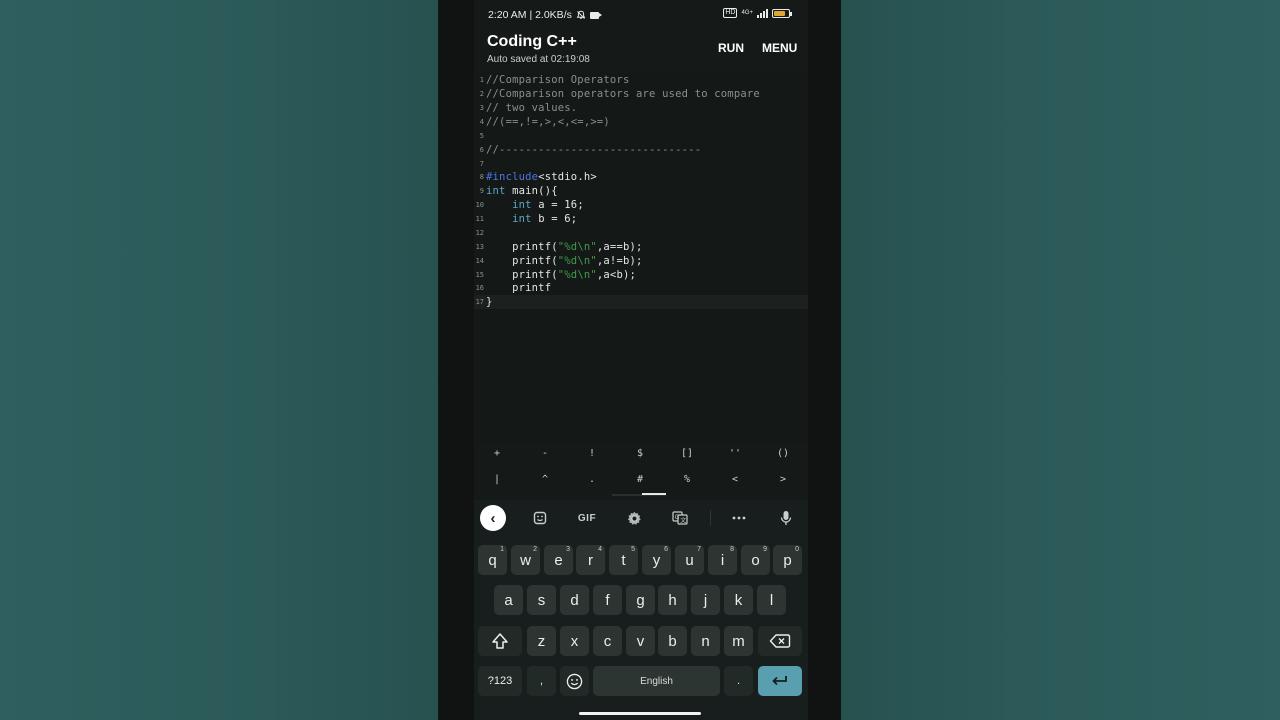 This screenshot has width=1280, height=720. Describe the element at coordinates (710, 518) in the screenshot. I see `toolbar-divider` at that location.